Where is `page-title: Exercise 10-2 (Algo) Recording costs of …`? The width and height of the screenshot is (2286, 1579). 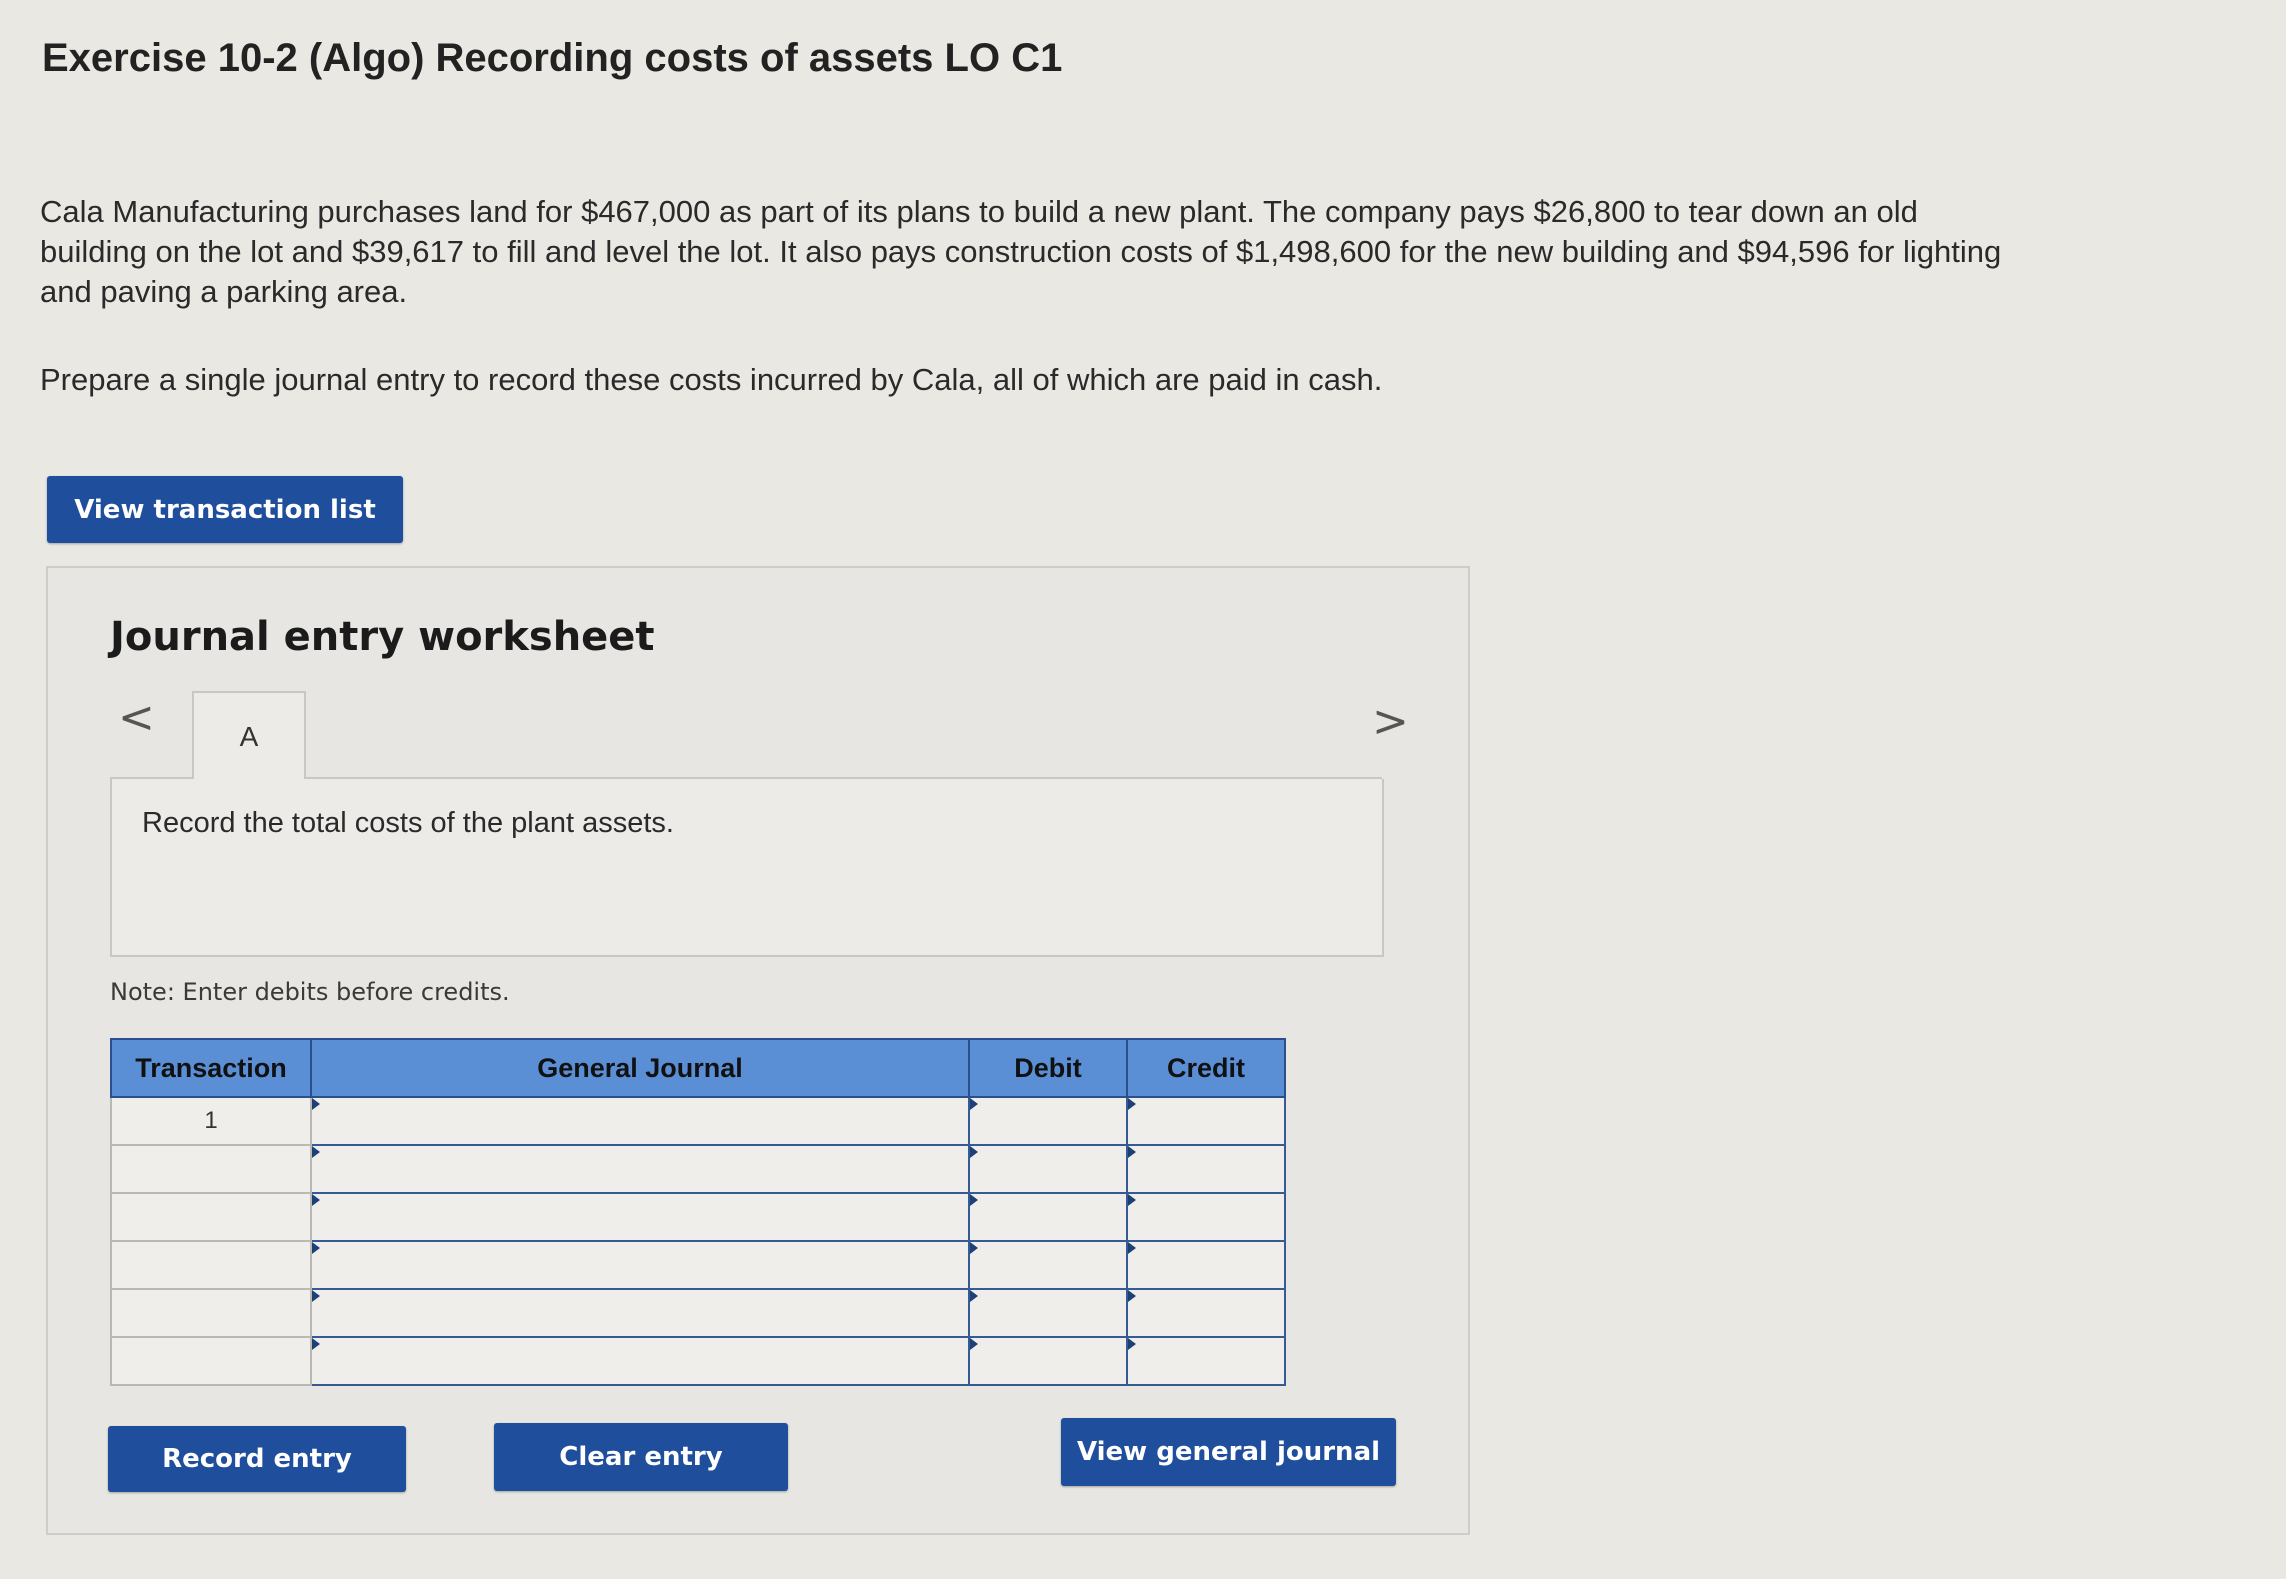
page-title: Exercise 10-2 (Algo) Recording costs of … is located at coordinates (552, 58).